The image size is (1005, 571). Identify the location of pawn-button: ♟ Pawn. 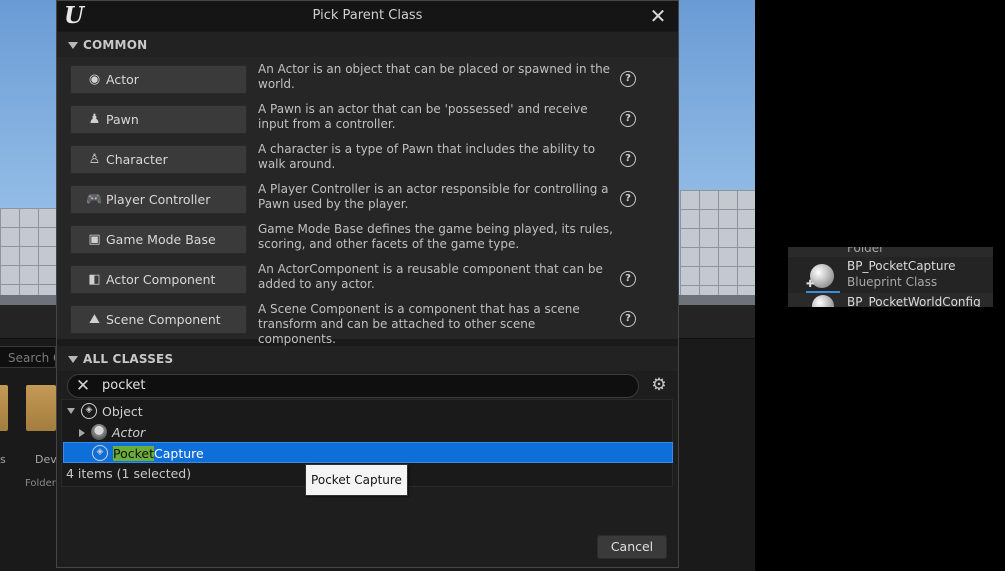
(158, 119).